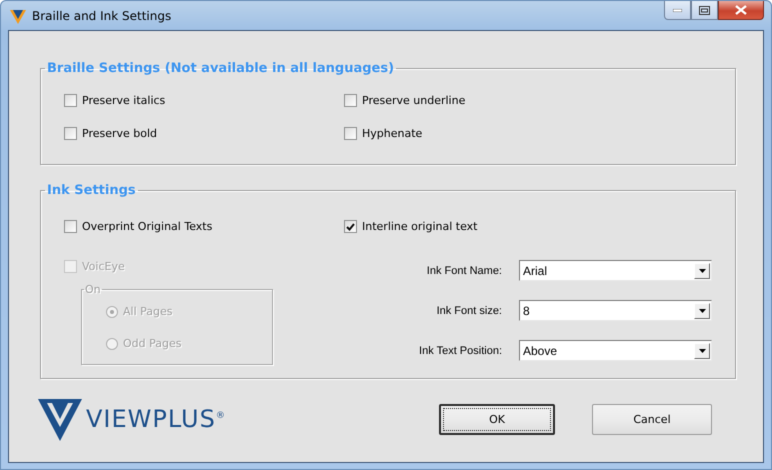 This screenshot has height=470, width=772. What do you see at coordinates (120, 133) in the screenshot?
I see `checkbox-label: Preserve bold` at bounding box center [120, 133].